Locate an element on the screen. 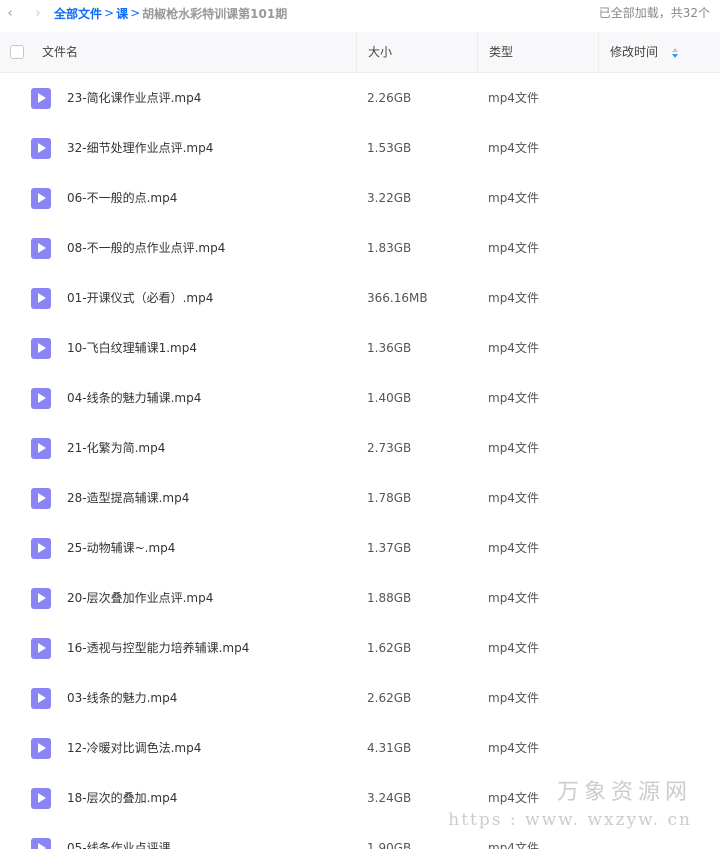 This screenshot has width=720, height=849. file-name: 01-开课仪式（必看）.mp4 is located at coordinates (140, 298).